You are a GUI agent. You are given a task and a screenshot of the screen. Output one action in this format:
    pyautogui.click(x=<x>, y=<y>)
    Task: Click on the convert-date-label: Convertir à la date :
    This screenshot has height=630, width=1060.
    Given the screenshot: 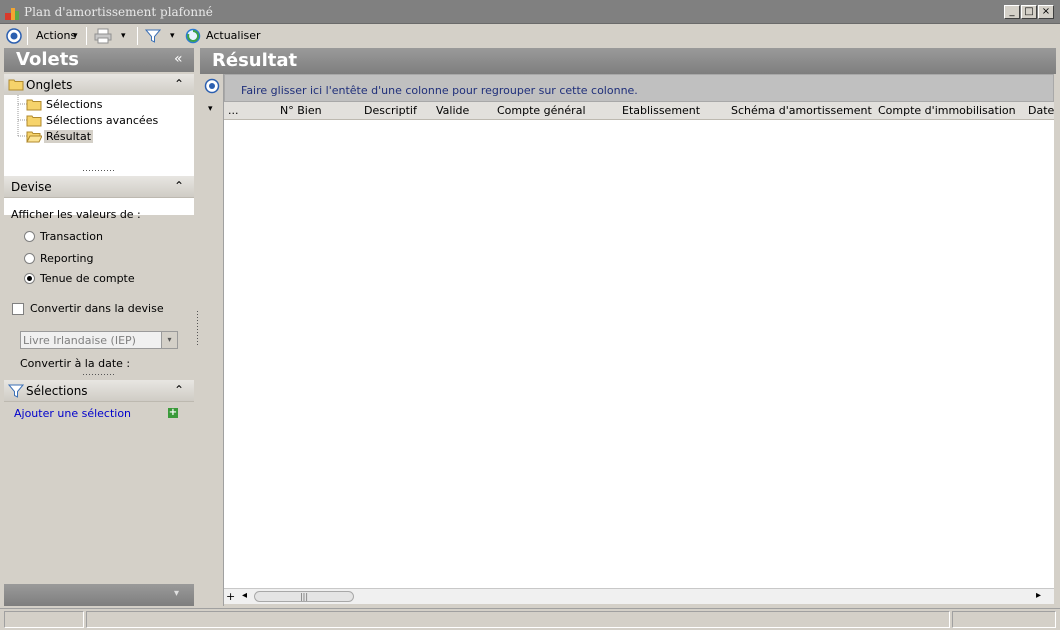 What is the action you would take?
    pyautogui.click(x=75, y=363)
    